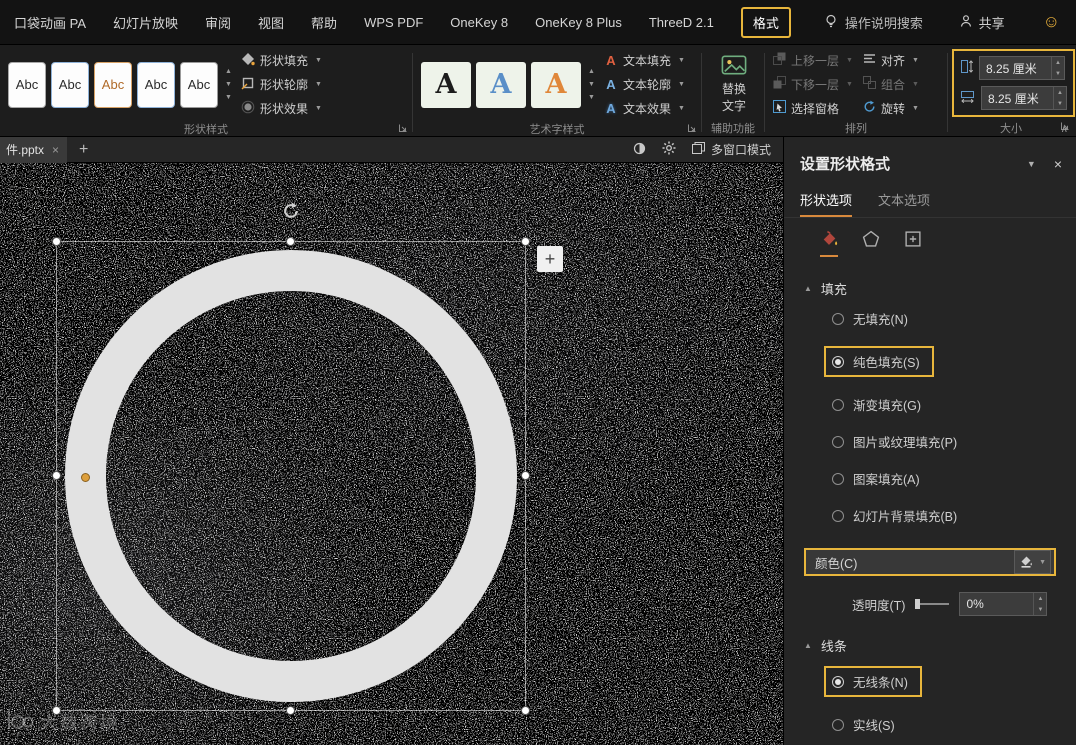 This screenshot has width=1076, height=745. I want to click on adjust-handle, so click(85, 477).